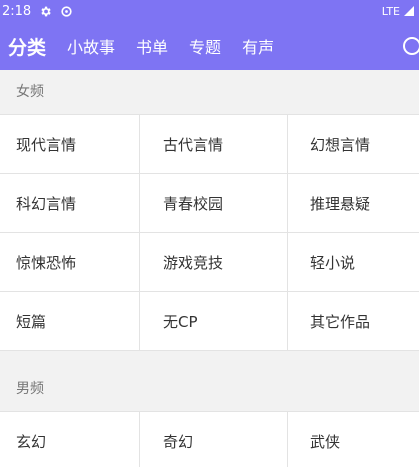 The height and width of the screenshot is (467, 419). I want to click on category-item: 现代言情, so click(70, 144).